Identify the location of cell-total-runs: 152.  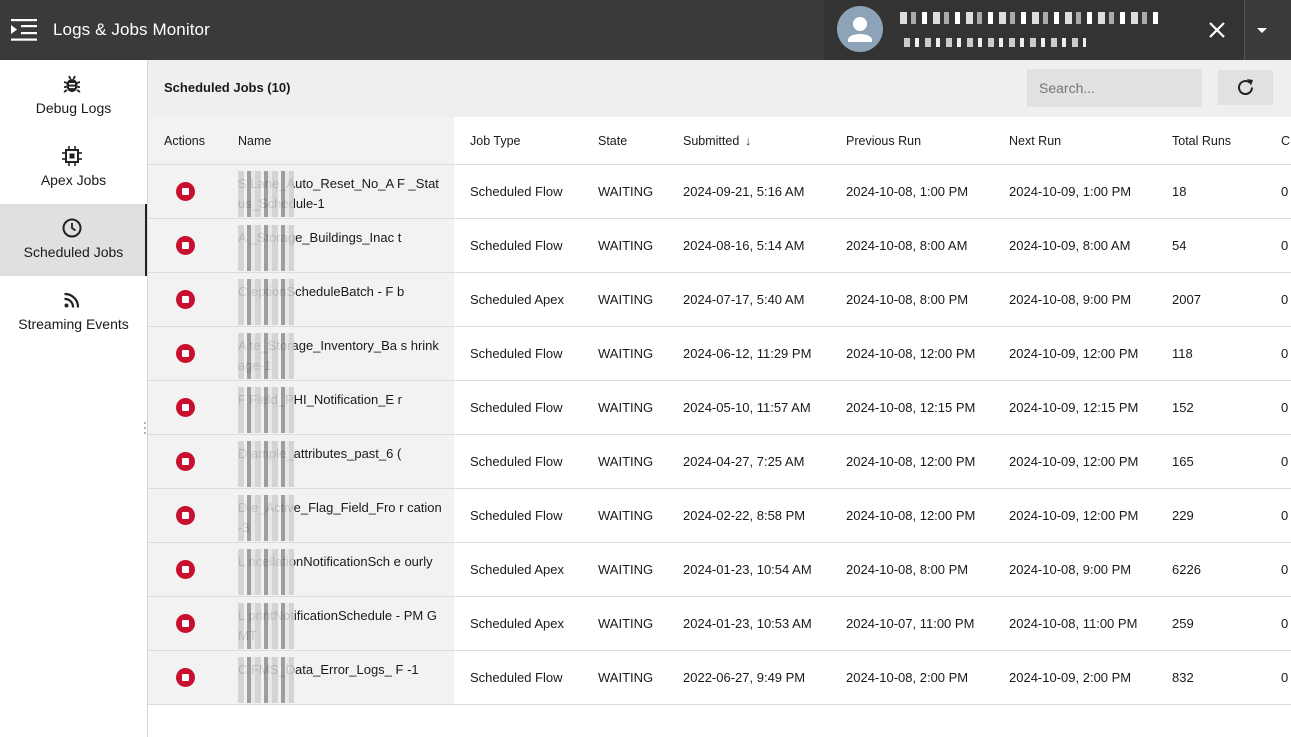
(1183, 407).